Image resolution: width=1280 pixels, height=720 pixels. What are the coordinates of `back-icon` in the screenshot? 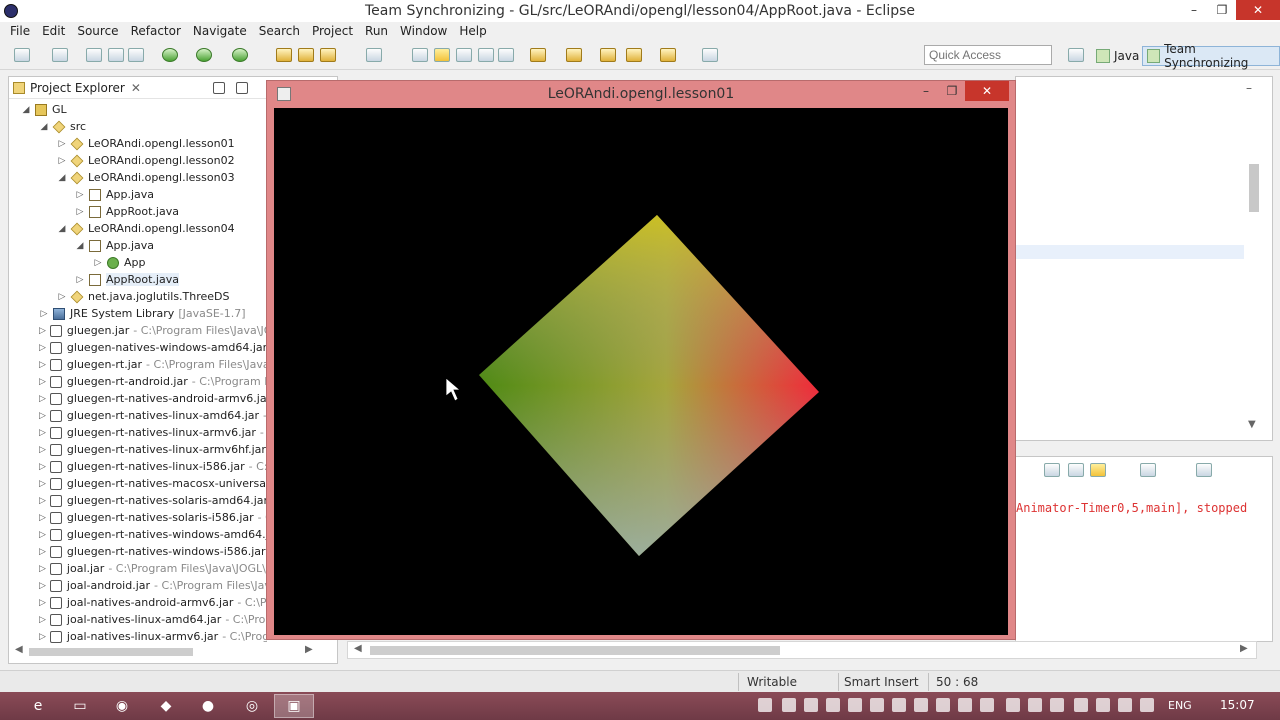 It's located at (608, 55).